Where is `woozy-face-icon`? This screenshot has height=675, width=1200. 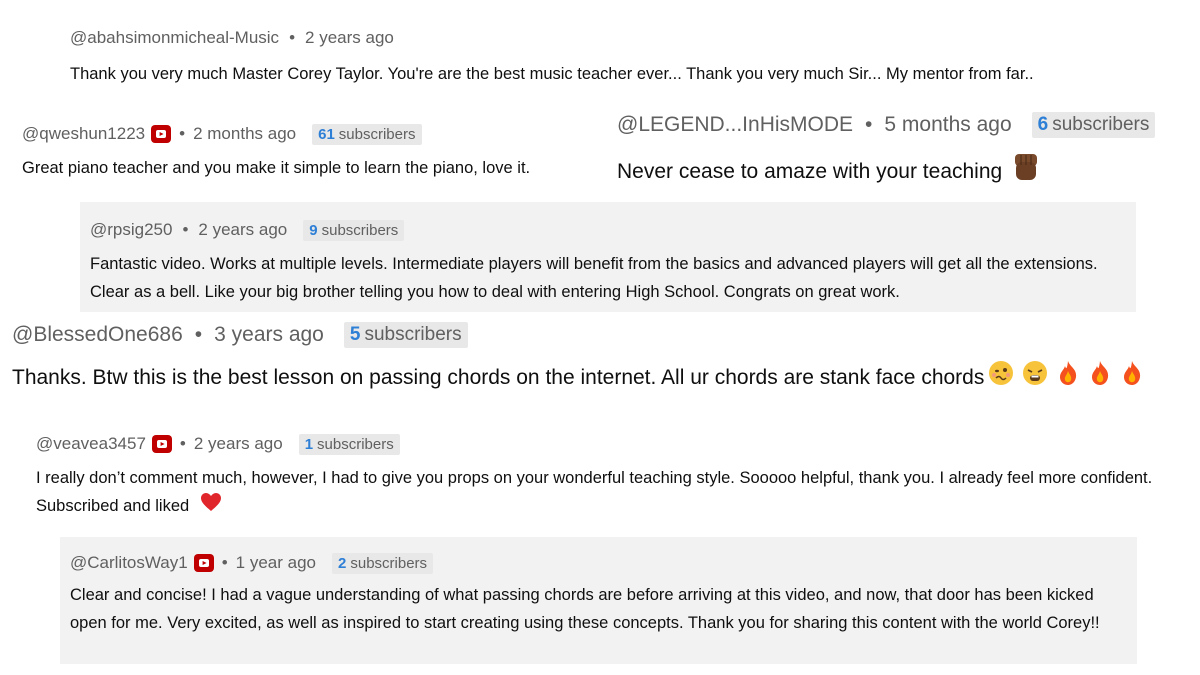
woozy-face-icon is located at coordinates (1001, 378).